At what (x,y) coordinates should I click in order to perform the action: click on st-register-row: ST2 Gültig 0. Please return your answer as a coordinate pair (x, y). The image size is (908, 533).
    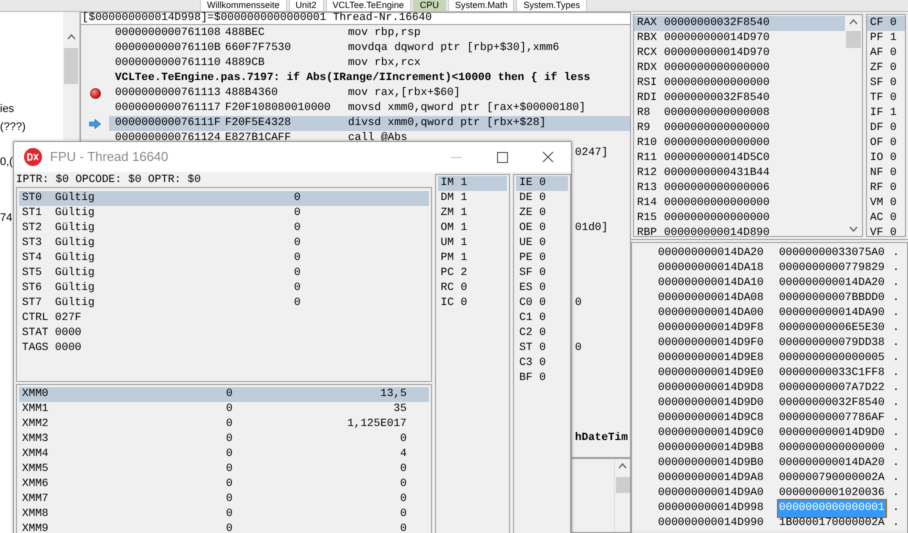
    Looking at the image, I should click on (224, 228).